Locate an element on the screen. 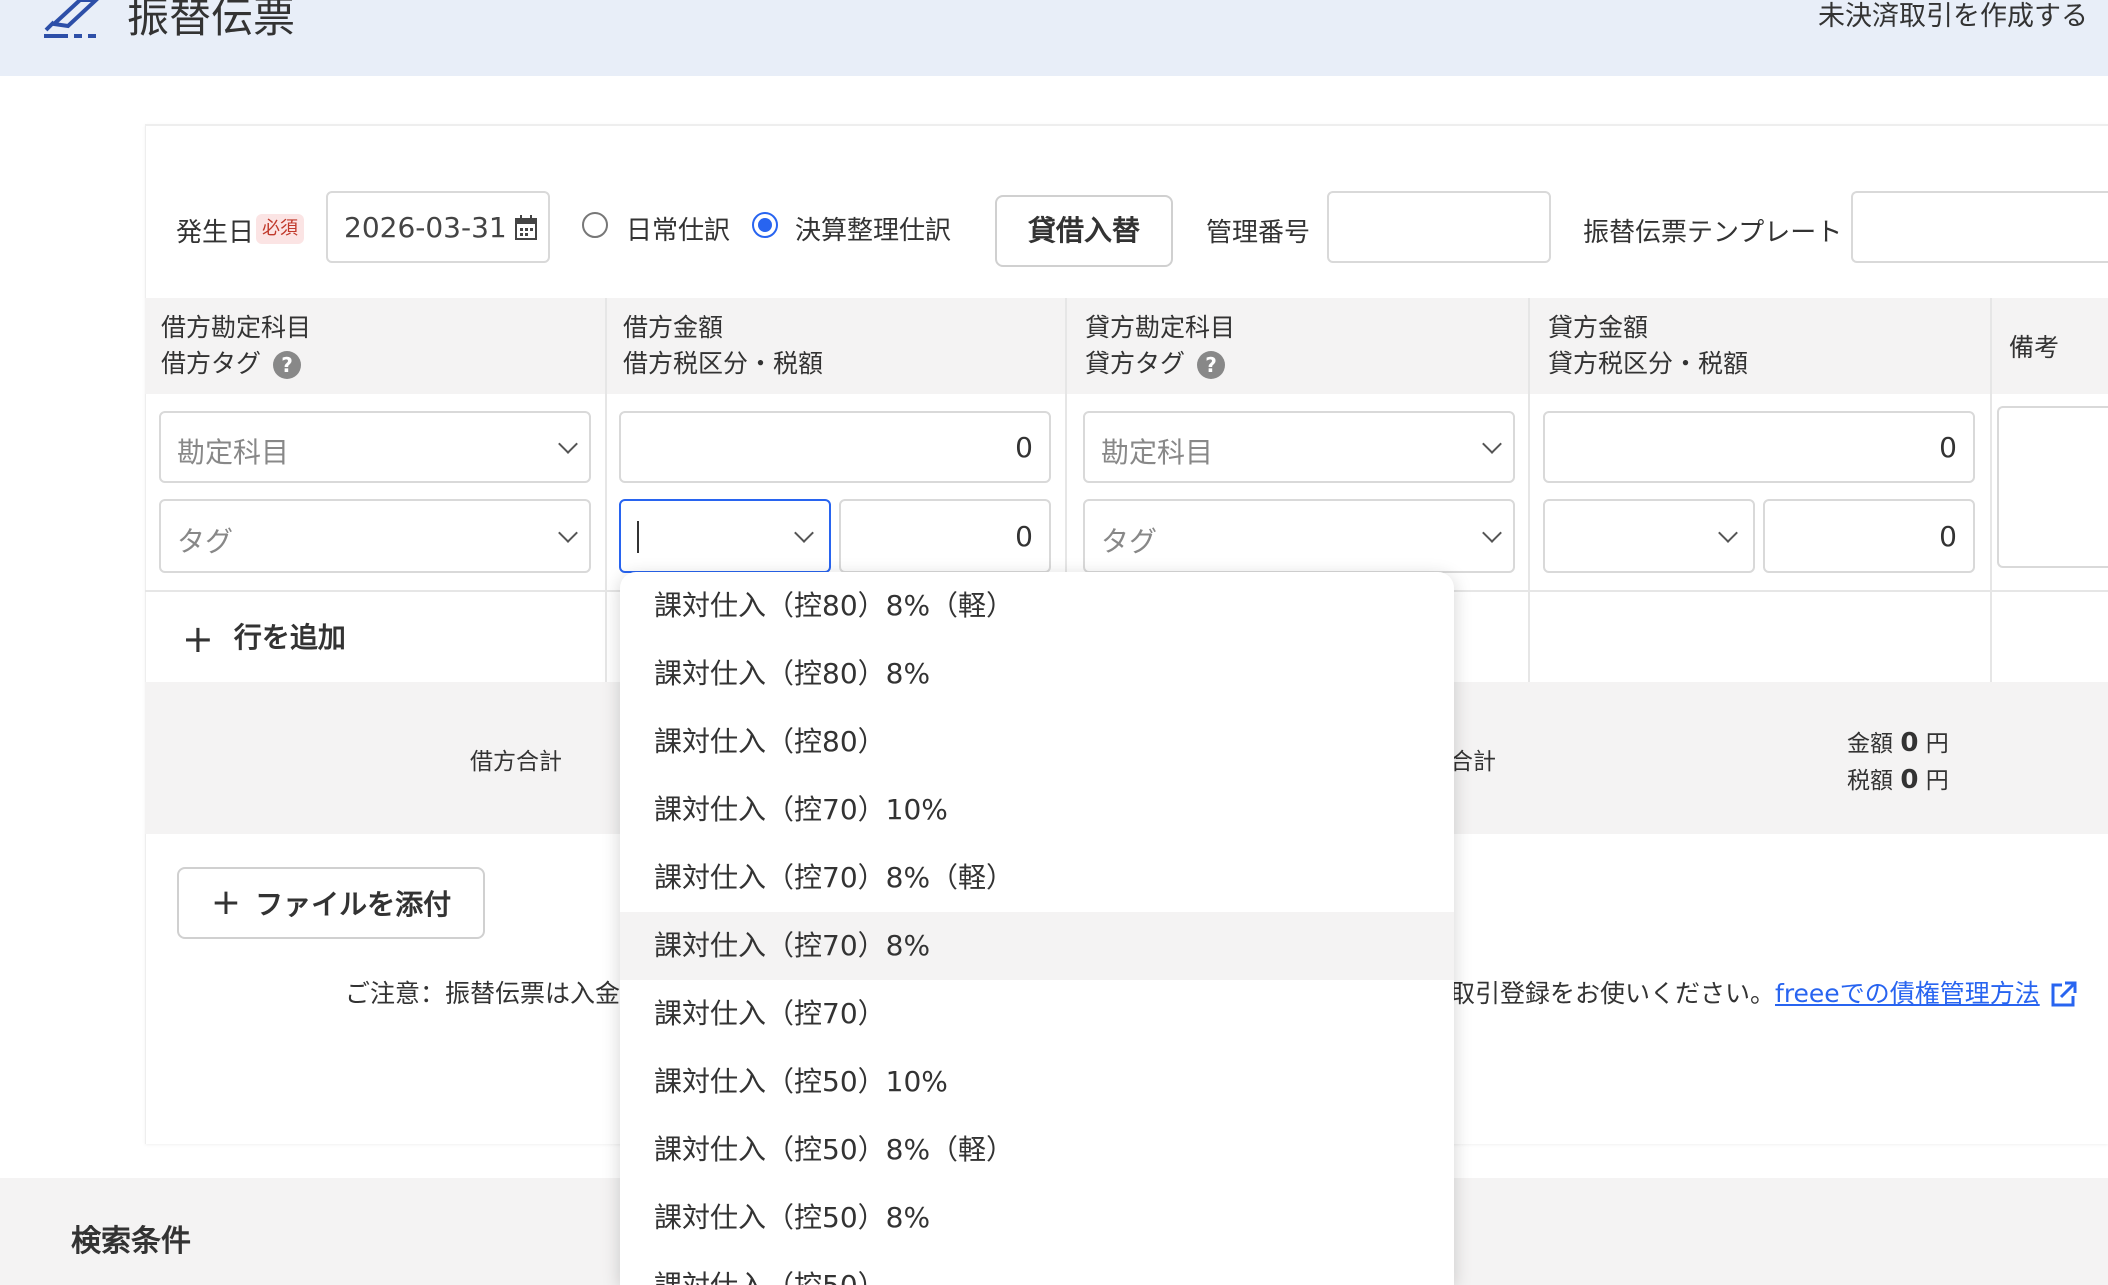  journal-edit-icon is located at coordinates (71, 19).